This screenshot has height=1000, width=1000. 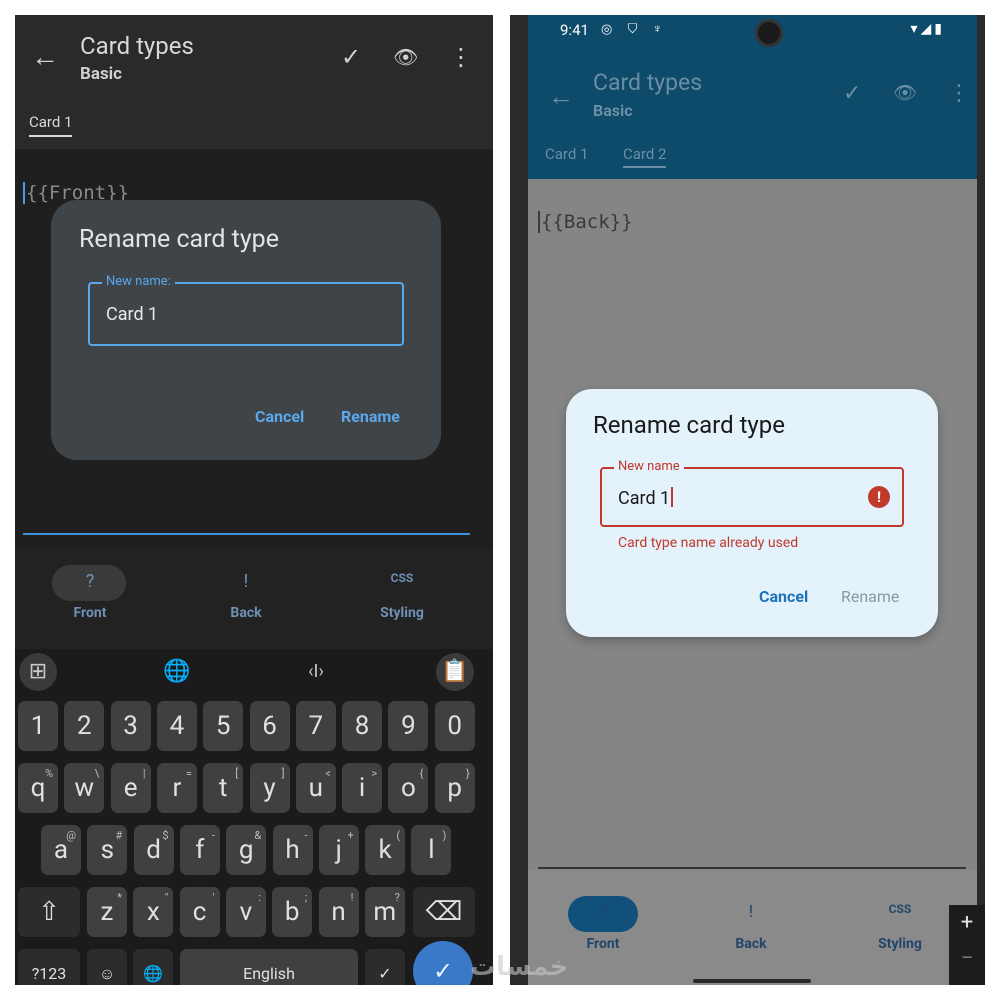 I want to click on key-1: 1, so click(x=38, y=726).